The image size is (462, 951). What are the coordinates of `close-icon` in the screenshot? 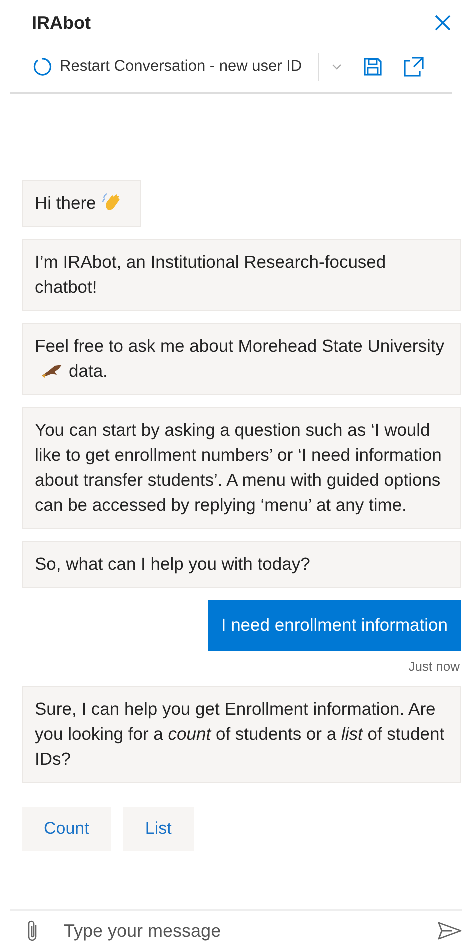 It's located at (443, 23).